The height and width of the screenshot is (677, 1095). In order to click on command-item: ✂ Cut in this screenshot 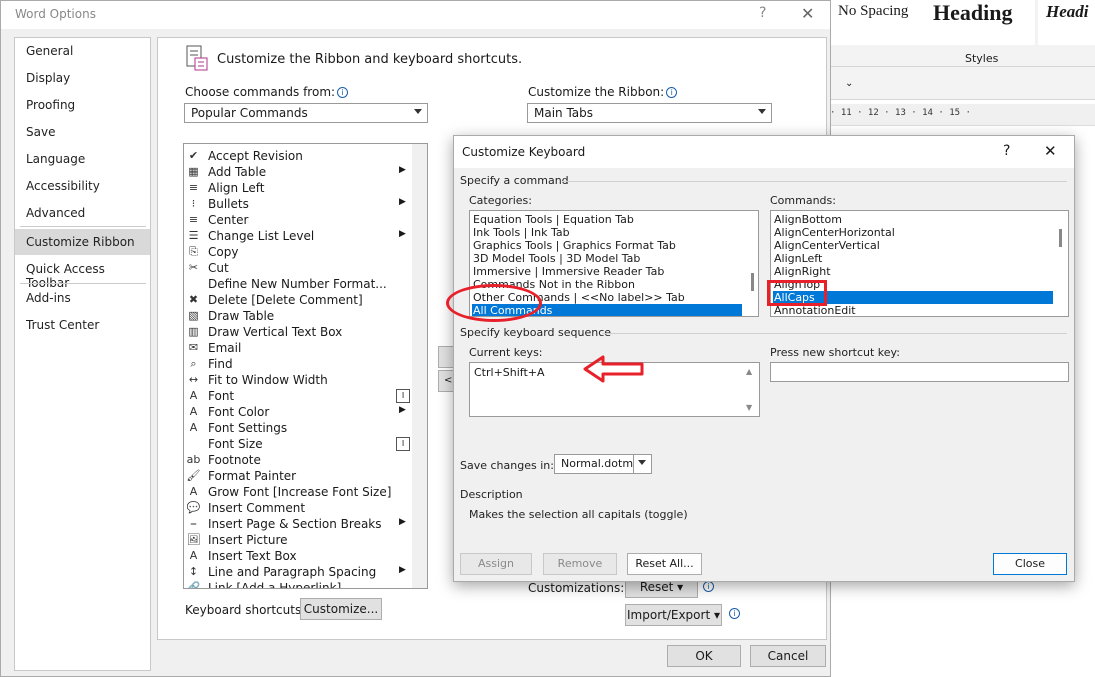, I will do `click(298, 268)`.